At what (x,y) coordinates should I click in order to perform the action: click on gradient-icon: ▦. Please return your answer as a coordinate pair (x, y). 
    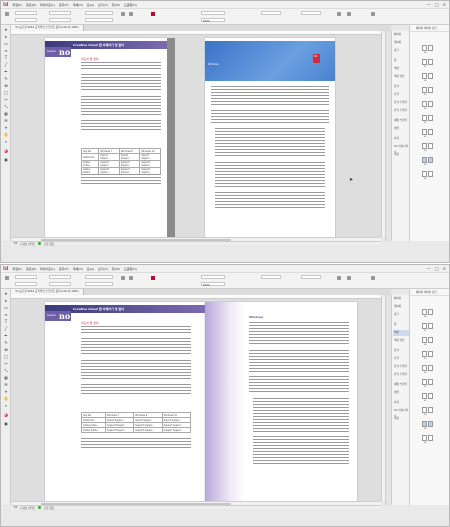
    Looking at the image, I should click on (6, 377).